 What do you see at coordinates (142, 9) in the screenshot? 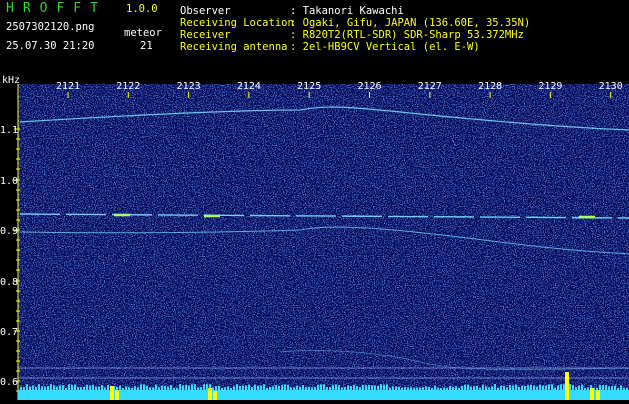
I see `app-version: 1.0.0` at bounding box center [142, 9].